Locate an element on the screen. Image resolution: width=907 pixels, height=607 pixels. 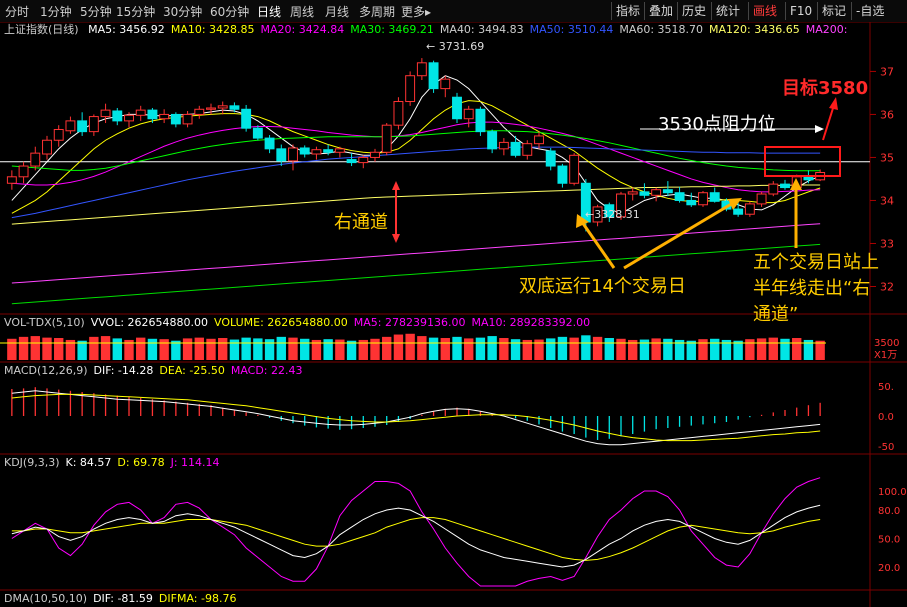
target-arrow-line is located at coordinates (828, 122).